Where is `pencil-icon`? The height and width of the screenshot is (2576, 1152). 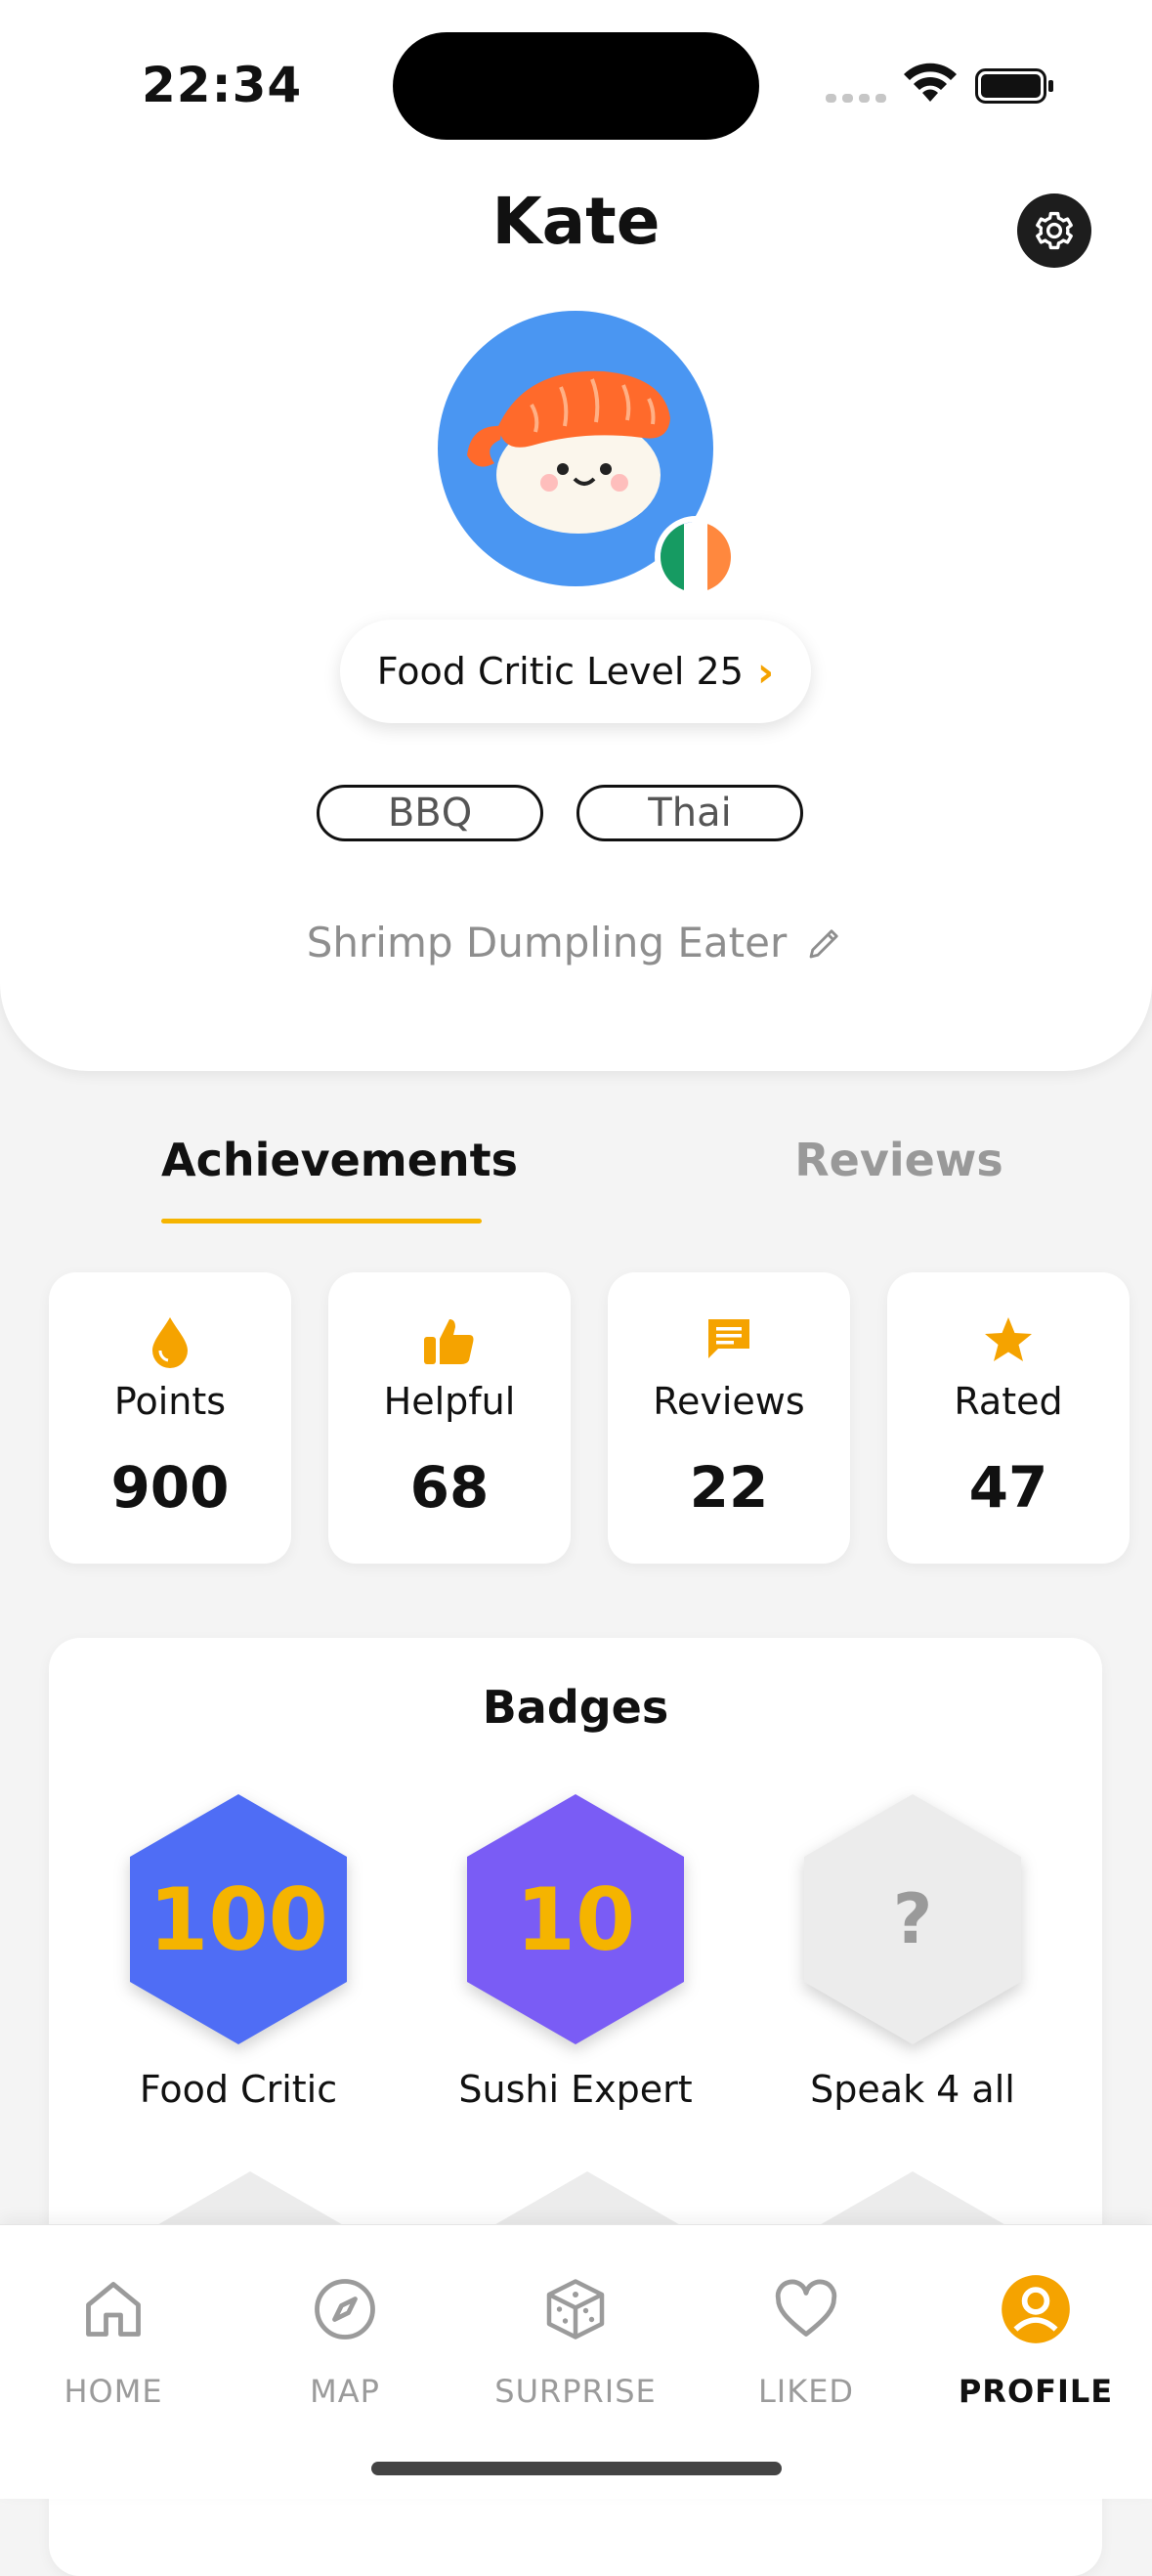 pencil-icon is located at coordinates (824, 944).